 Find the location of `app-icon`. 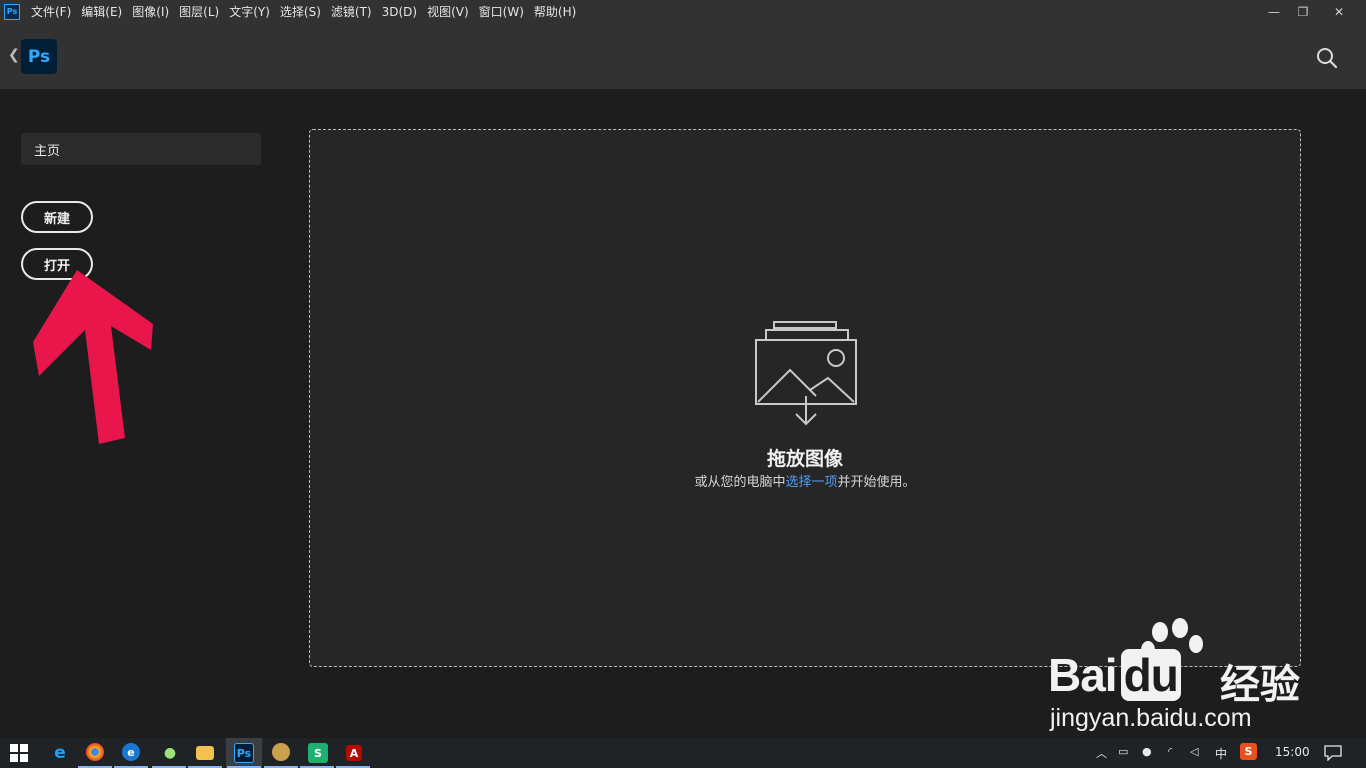

app-icon is located at coordinates (281, 752).